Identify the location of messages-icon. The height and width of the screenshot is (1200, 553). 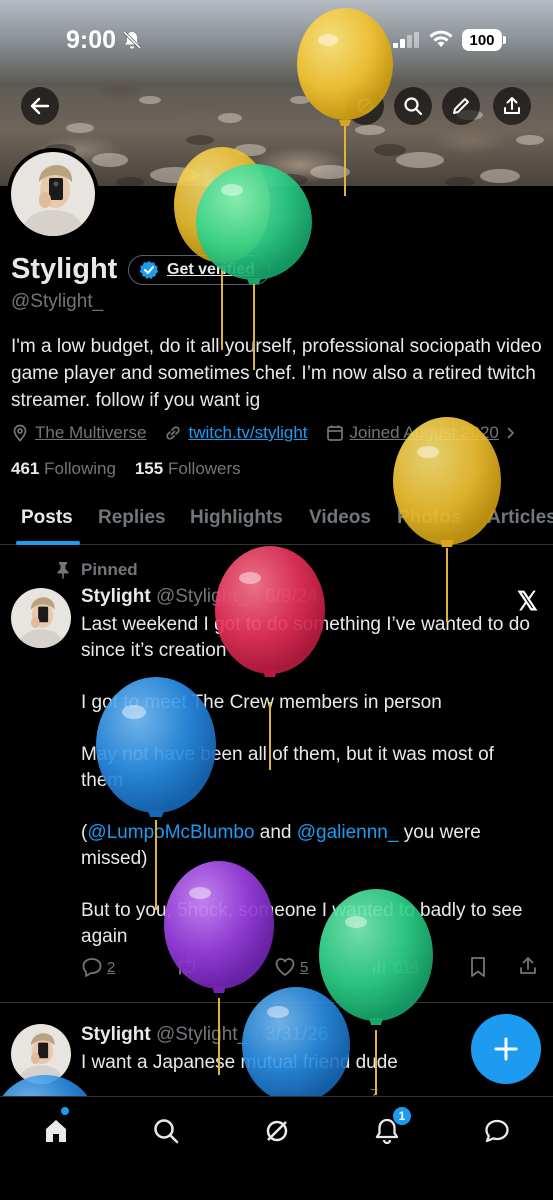
(497, 1131).